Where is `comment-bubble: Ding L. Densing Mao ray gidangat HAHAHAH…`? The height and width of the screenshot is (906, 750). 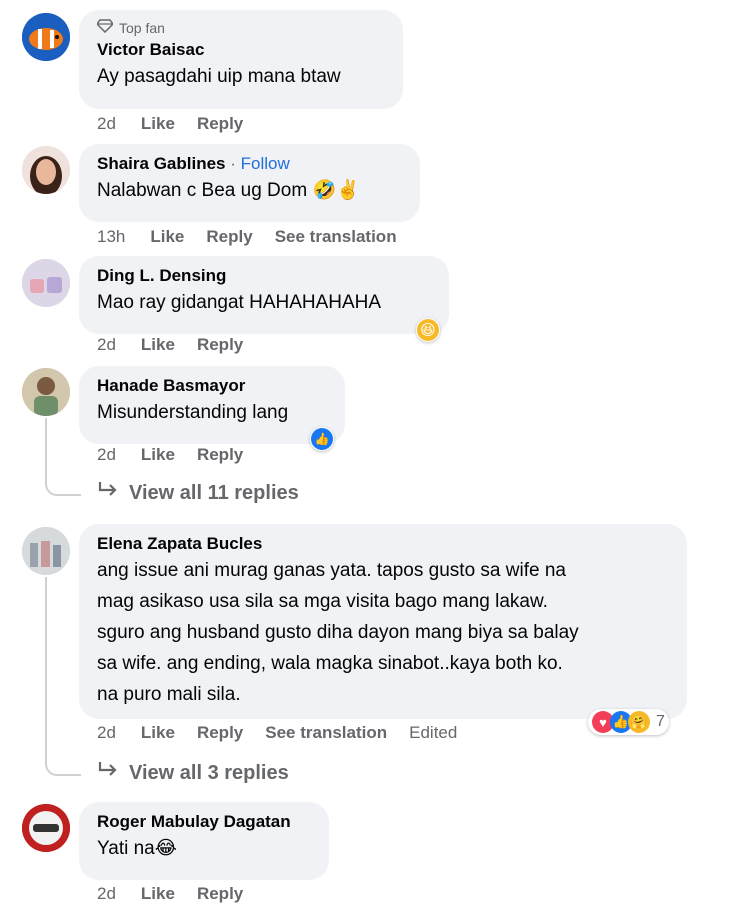 comment-bubble: Ding L. Densing Mao ray gidangat HAHAHAH… is located at coordinates (264, 295).